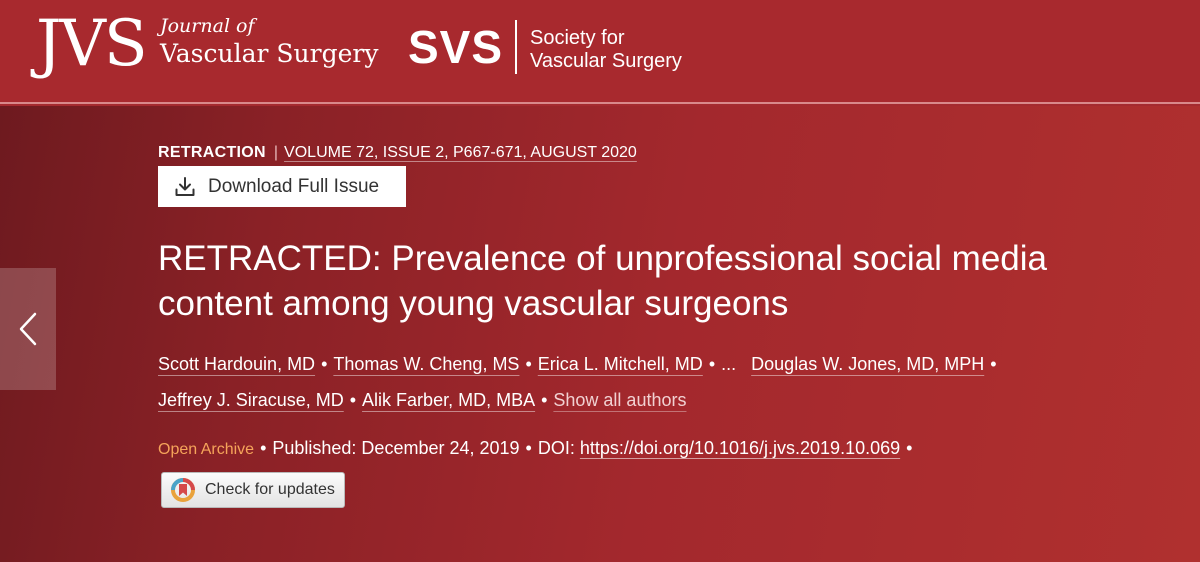 This screenshot has width=1200, height=562. I want to click on logo-divider, so click(516, 47).